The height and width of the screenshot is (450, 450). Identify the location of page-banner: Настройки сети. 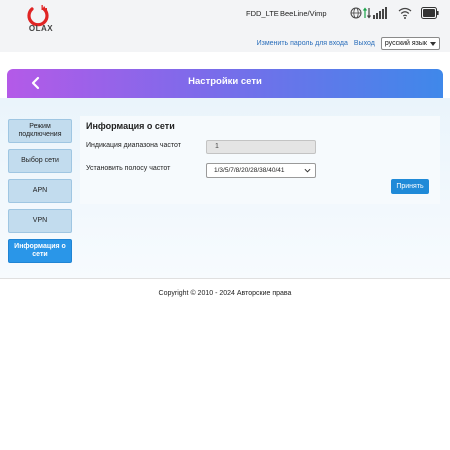
(225, 83).